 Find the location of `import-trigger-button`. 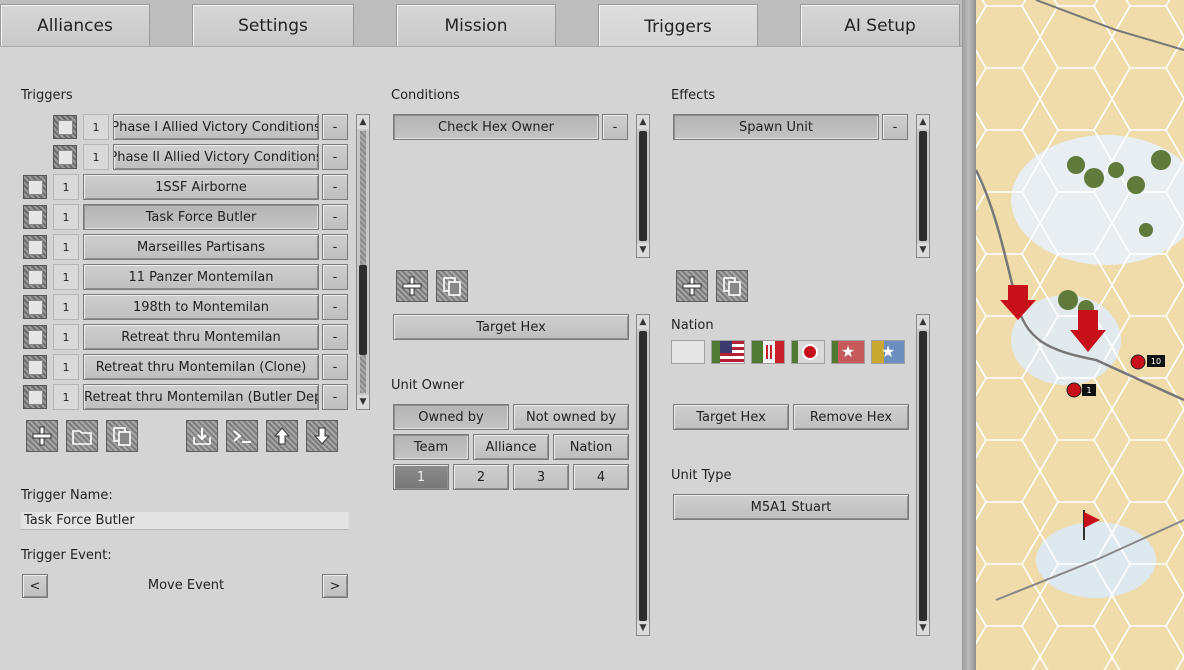

import-trigger-button is located at coordinates (202, 436).